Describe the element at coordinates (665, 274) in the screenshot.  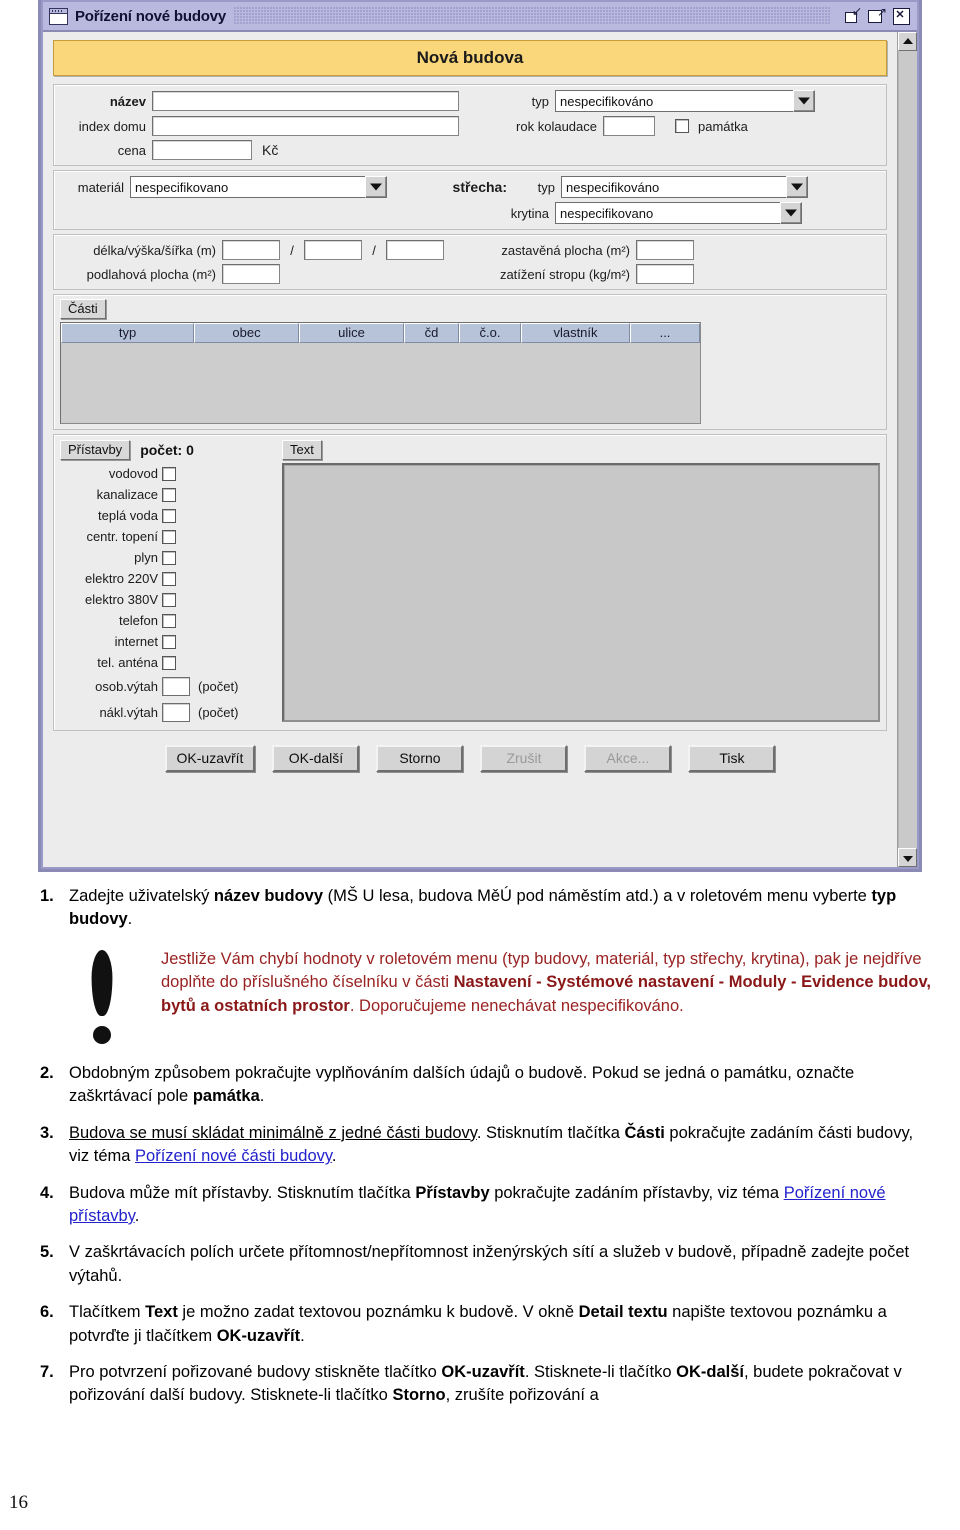
I see `zatizeni-stropu-input` at that location.